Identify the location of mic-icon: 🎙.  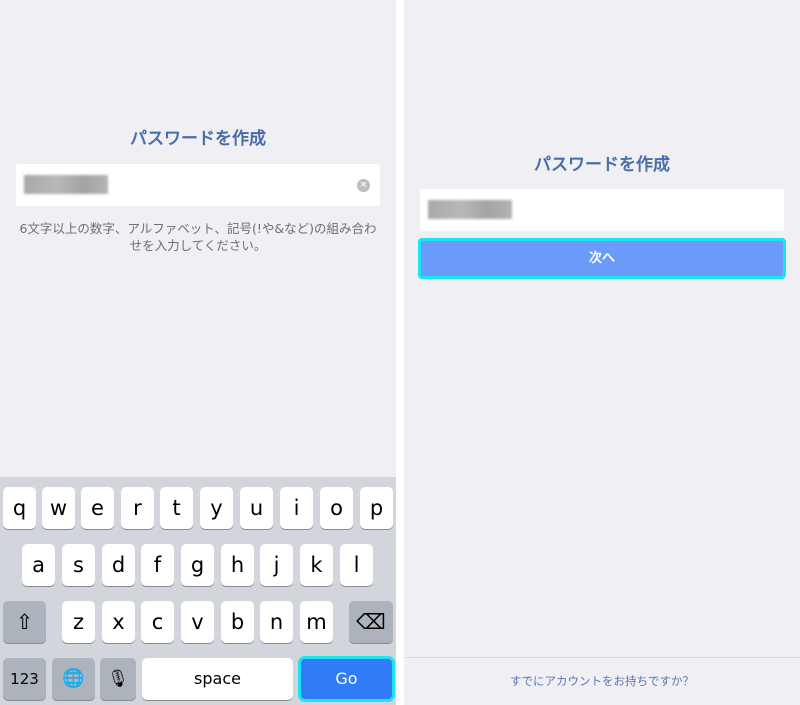
(118, 679).